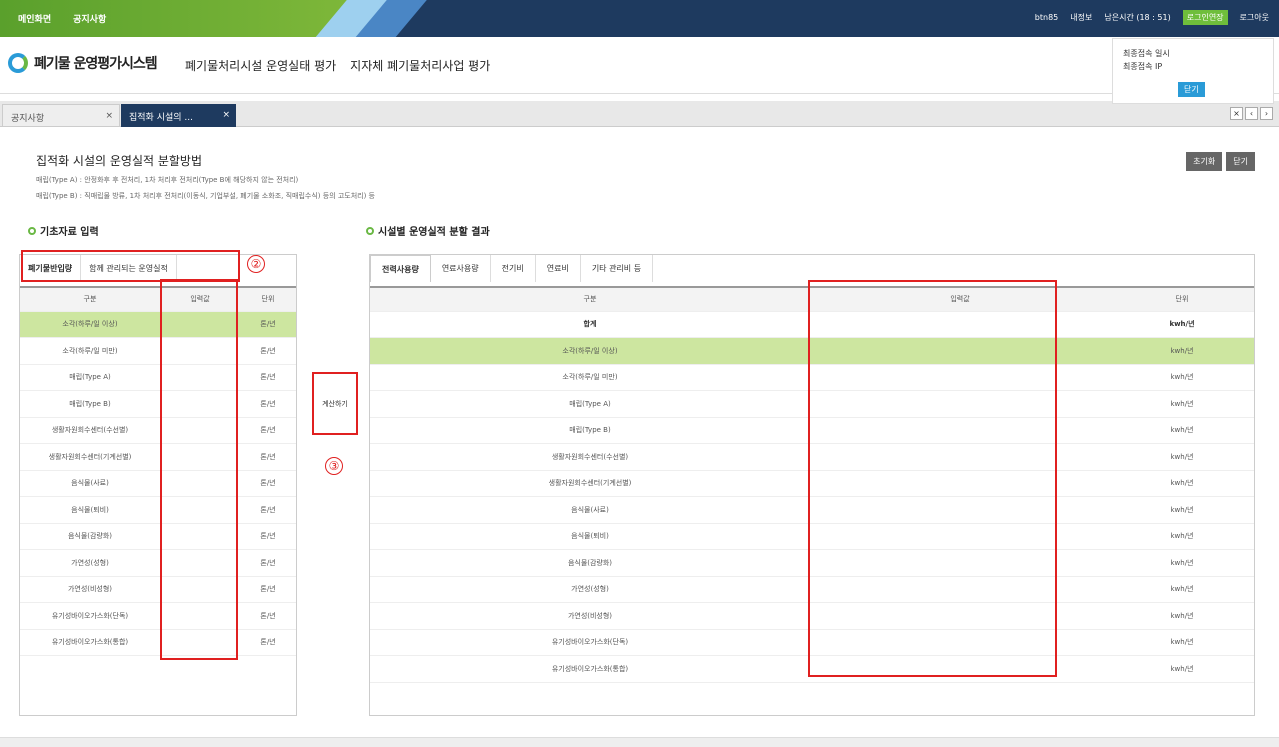 Image resolution: width=1279 pixels, height=747 pixels. What do you see at coordinates (590, 642) in the screenshot?
I see `row-category: 유기성바이오가스화(단독)` at bounding box center [590, 642].